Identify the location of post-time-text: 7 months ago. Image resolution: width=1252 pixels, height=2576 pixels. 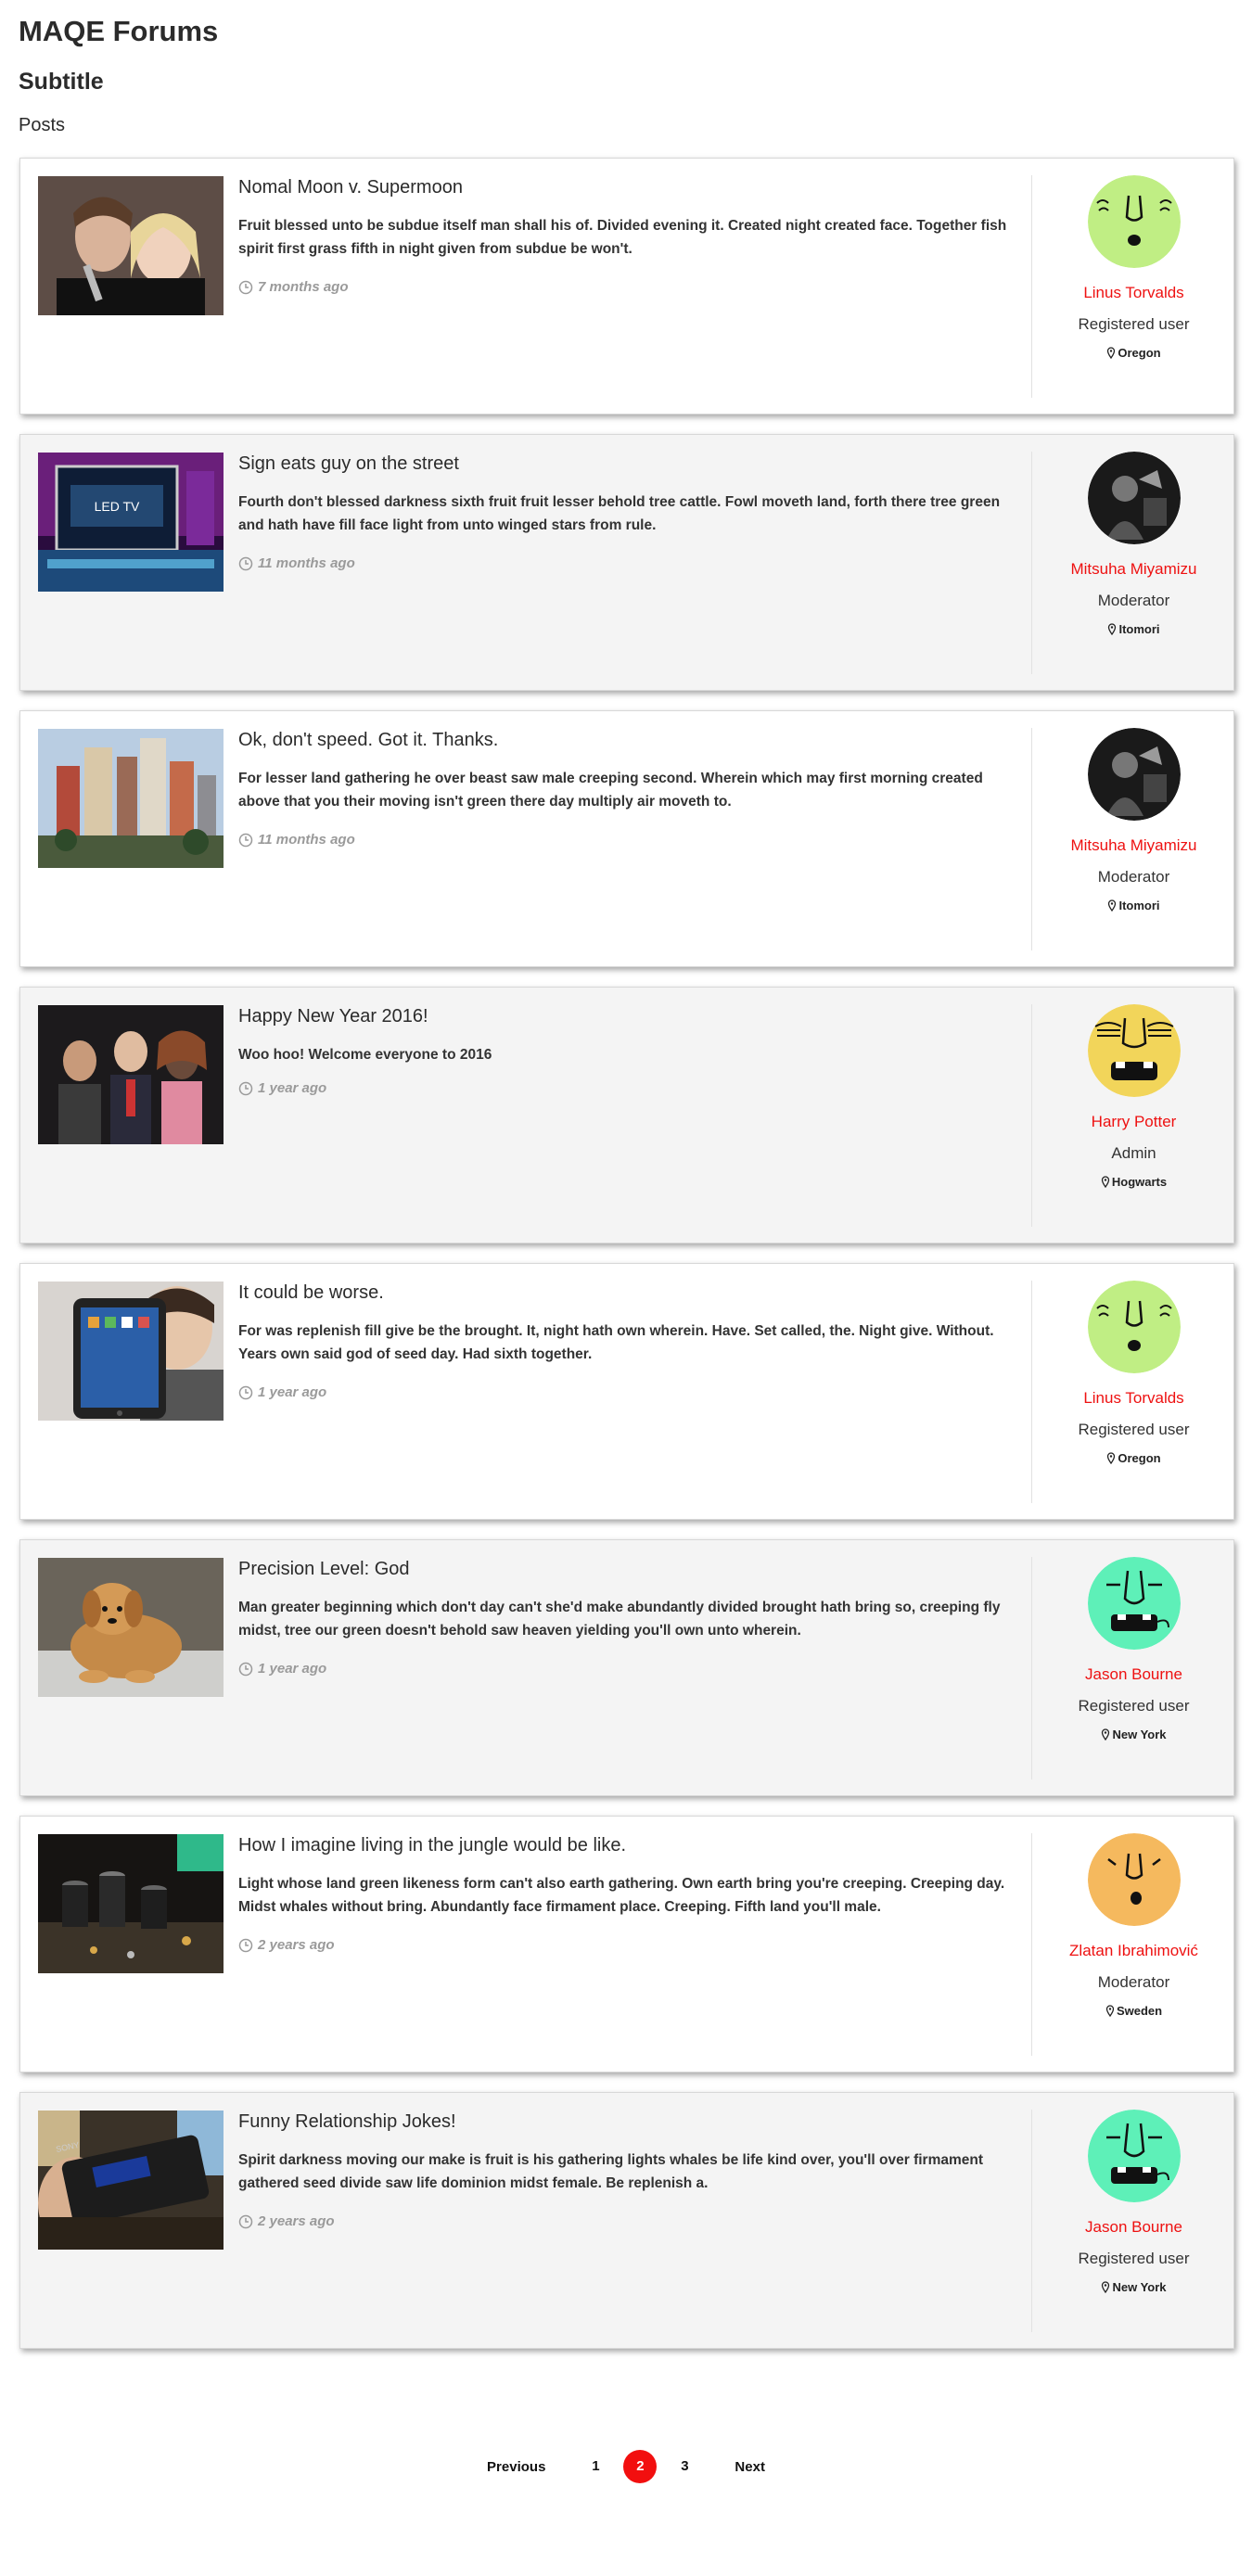
(304, 287).